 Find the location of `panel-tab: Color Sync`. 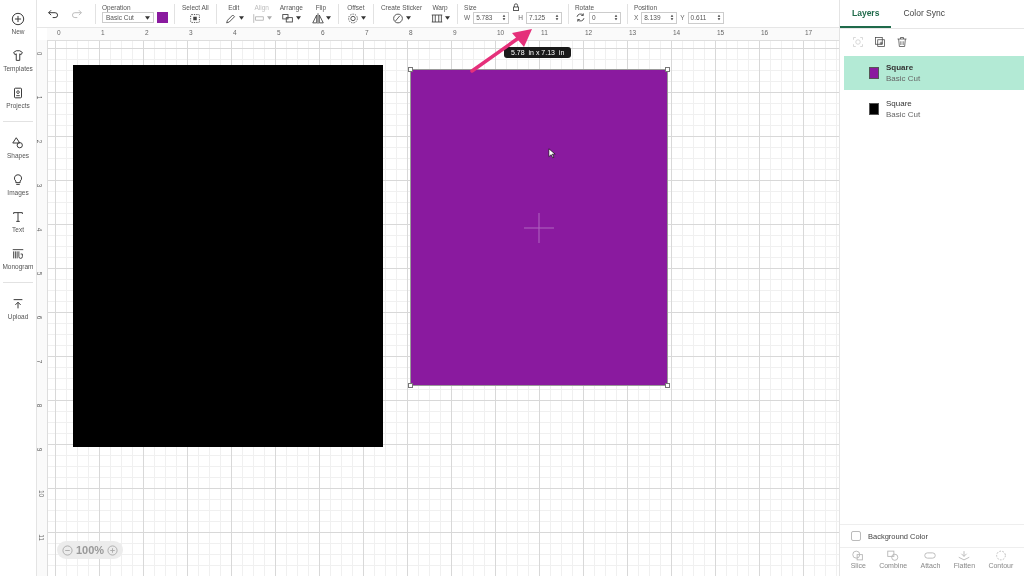

panel-tab: Color Sync is located at coordinates (924, 14).